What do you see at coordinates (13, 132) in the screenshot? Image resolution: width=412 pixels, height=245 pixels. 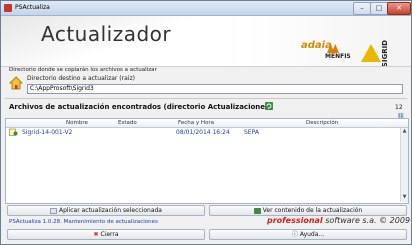 I see `update-file-icon` at bounding box center [13, 132].